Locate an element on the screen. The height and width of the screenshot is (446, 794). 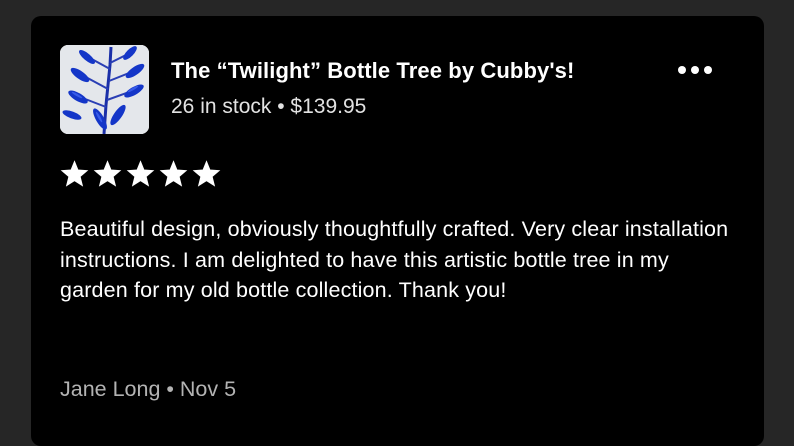
more-options-button is located at coordinates (695, 70).